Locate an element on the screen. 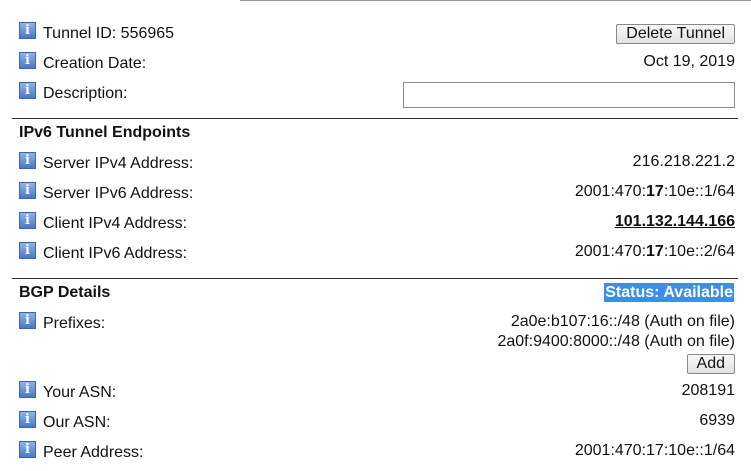  our-asn-value: 6939 is located at coordinates (717, 420).